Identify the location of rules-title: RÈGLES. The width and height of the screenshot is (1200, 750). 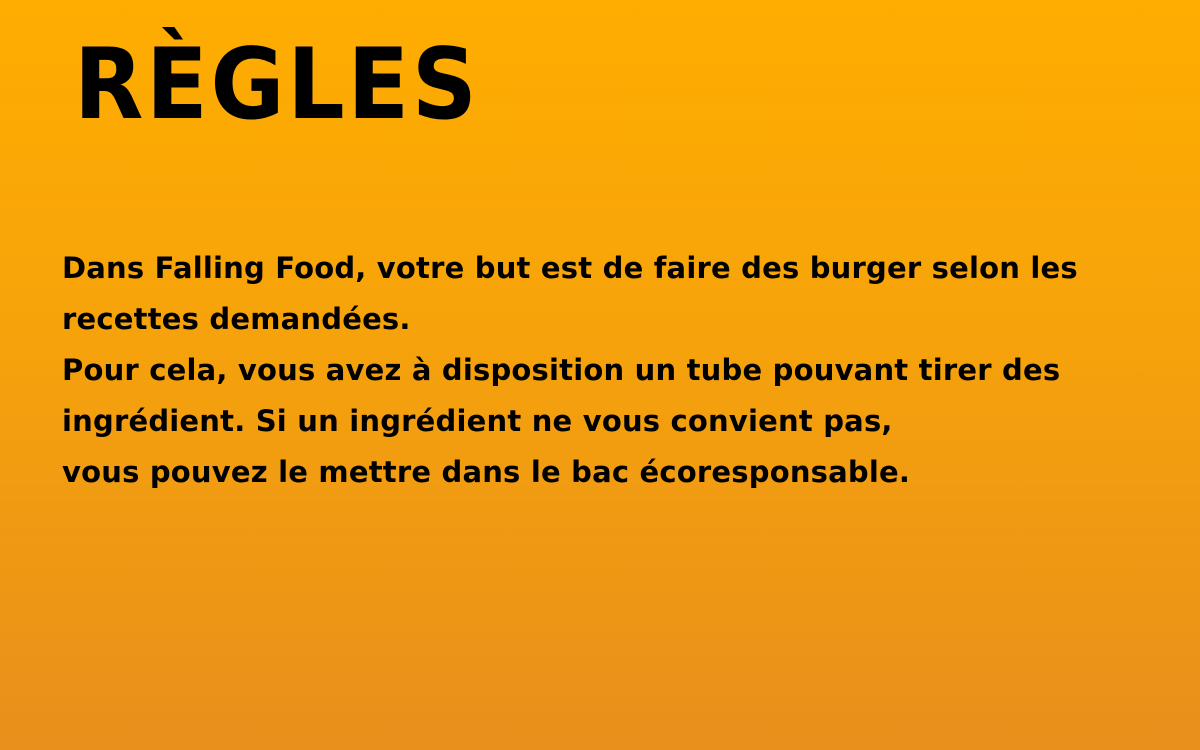
(277, 85).